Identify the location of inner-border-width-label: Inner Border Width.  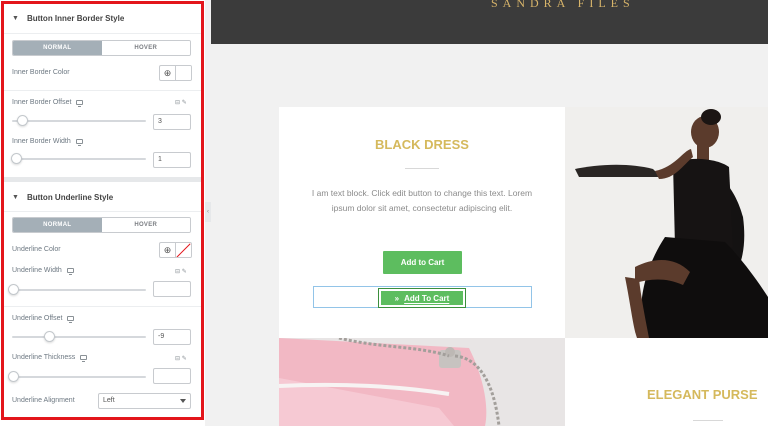
(47, 142).